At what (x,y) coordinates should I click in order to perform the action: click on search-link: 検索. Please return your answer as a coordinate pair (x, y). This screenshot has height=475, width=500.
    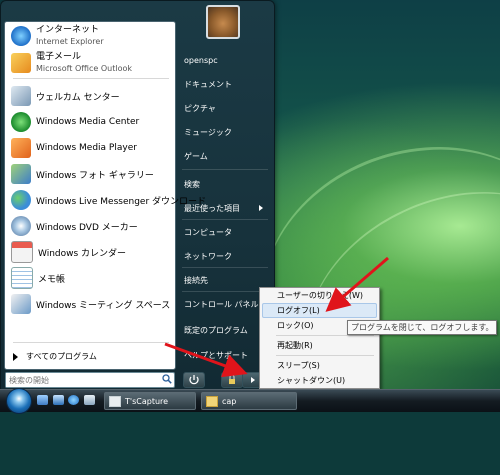
    Looking at the image, I should click on (192, 184).